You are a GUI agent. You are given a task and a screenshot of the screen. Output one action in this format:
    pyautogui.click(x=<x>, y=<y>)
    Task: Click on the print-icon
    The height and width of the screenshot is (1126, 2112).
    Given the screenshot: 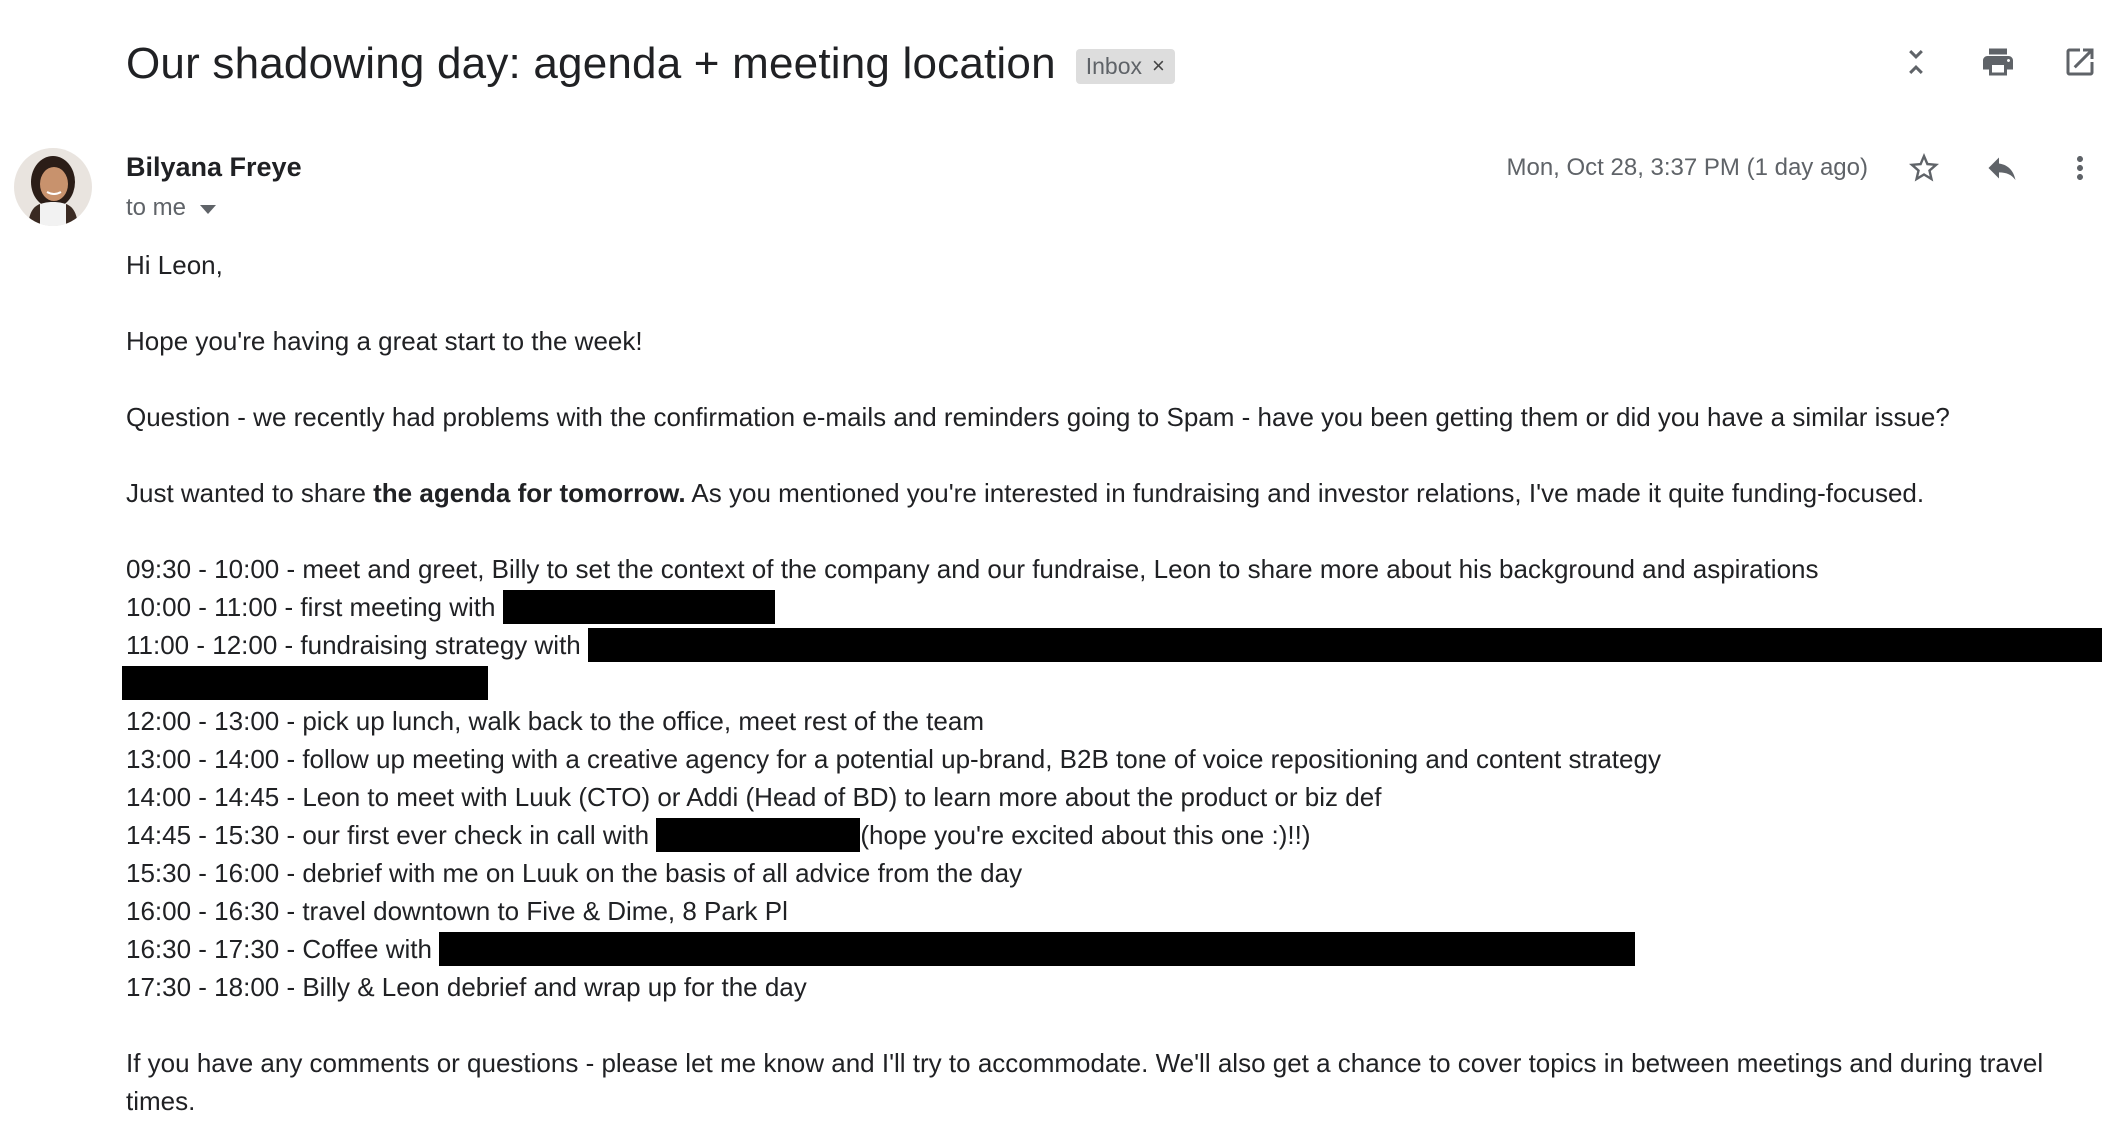 What is the action you would take?
    pyautogui.click(x=1998, y=62)
    